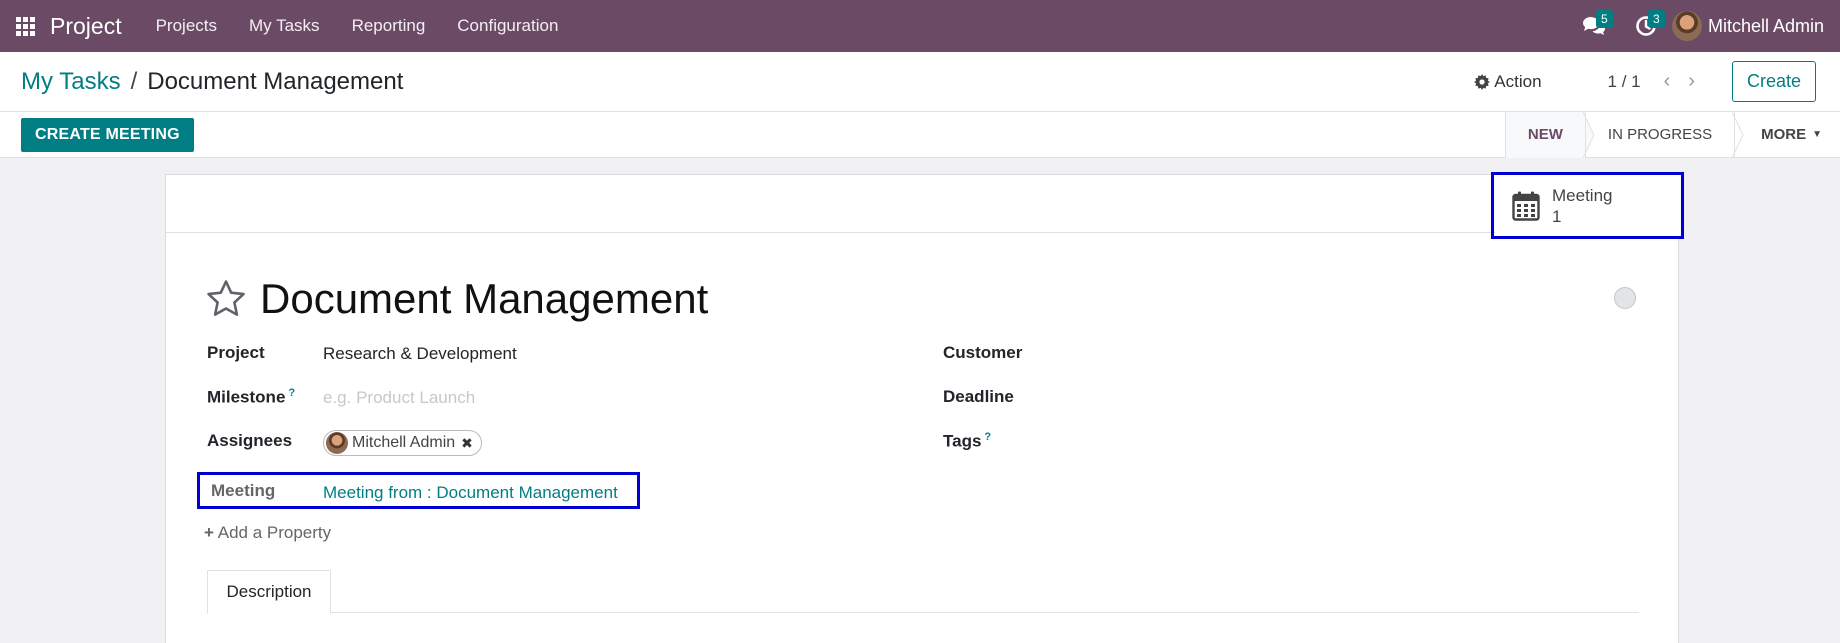  What do you see at coordinates (1646, 26) in the screenshot?
I see `activities-button: 3` at bounding box center [1646, 26].